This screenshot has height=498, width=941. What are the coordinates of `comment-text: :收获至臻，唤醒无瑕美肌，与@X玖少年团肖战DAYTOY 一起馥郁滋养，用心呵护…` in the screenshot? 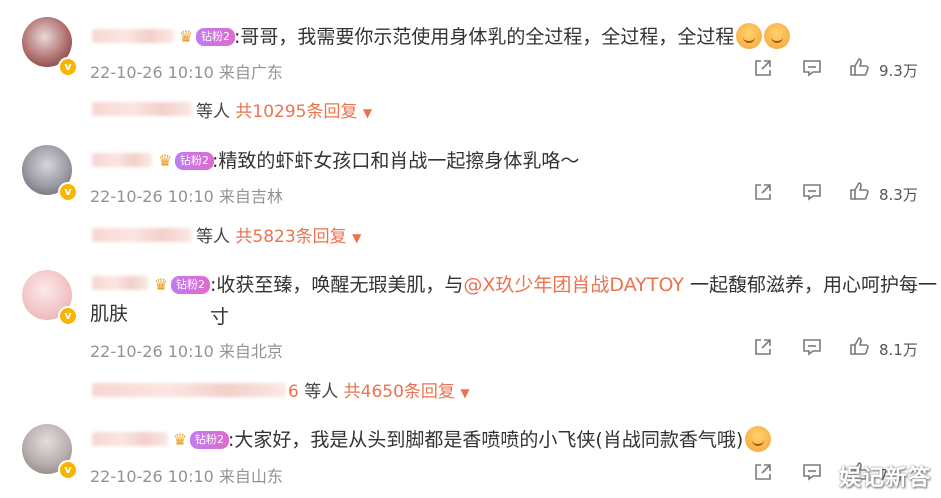 It's located at (575, 301).